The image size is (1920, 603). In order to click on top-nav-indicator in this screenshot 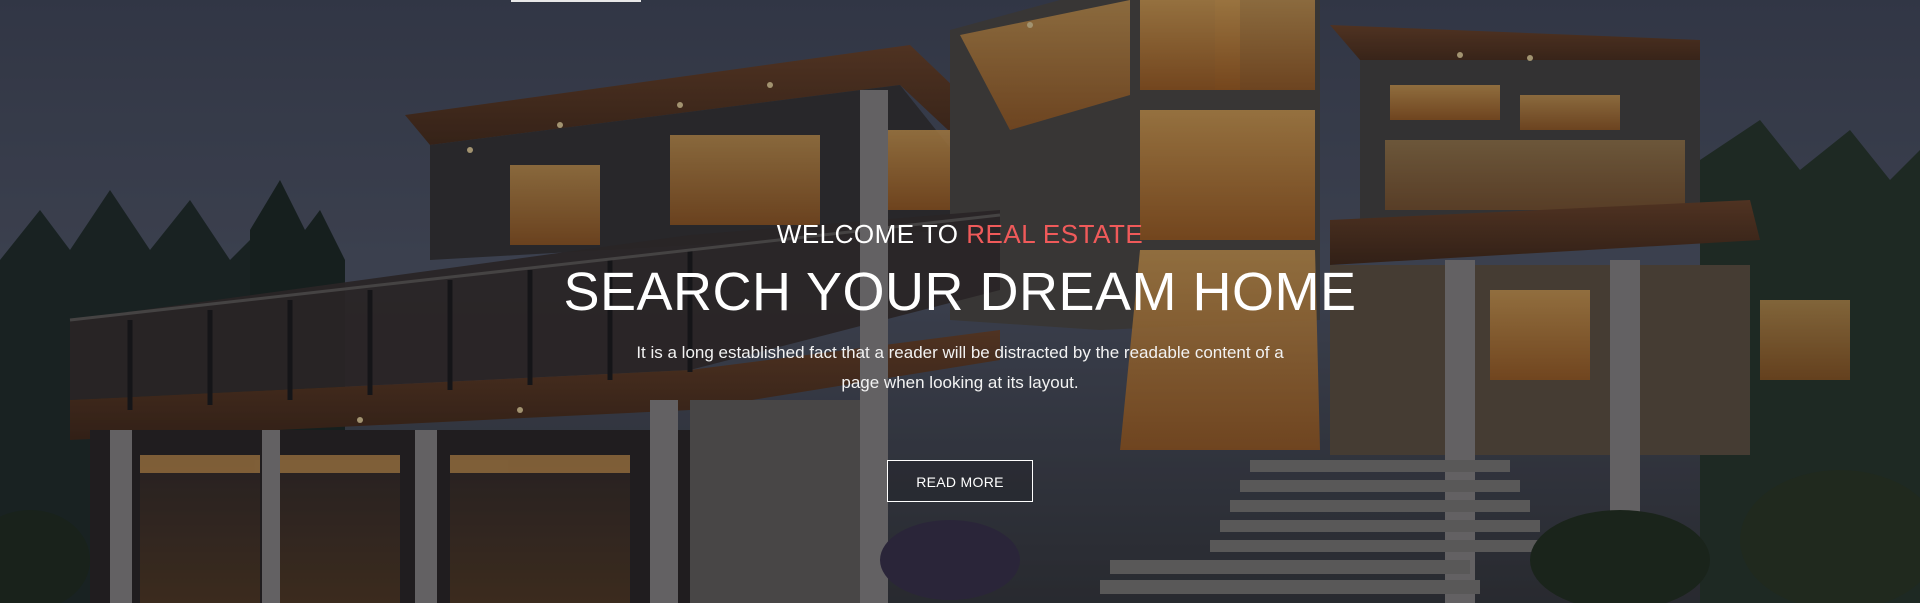, I will do `click(576, 1)`.